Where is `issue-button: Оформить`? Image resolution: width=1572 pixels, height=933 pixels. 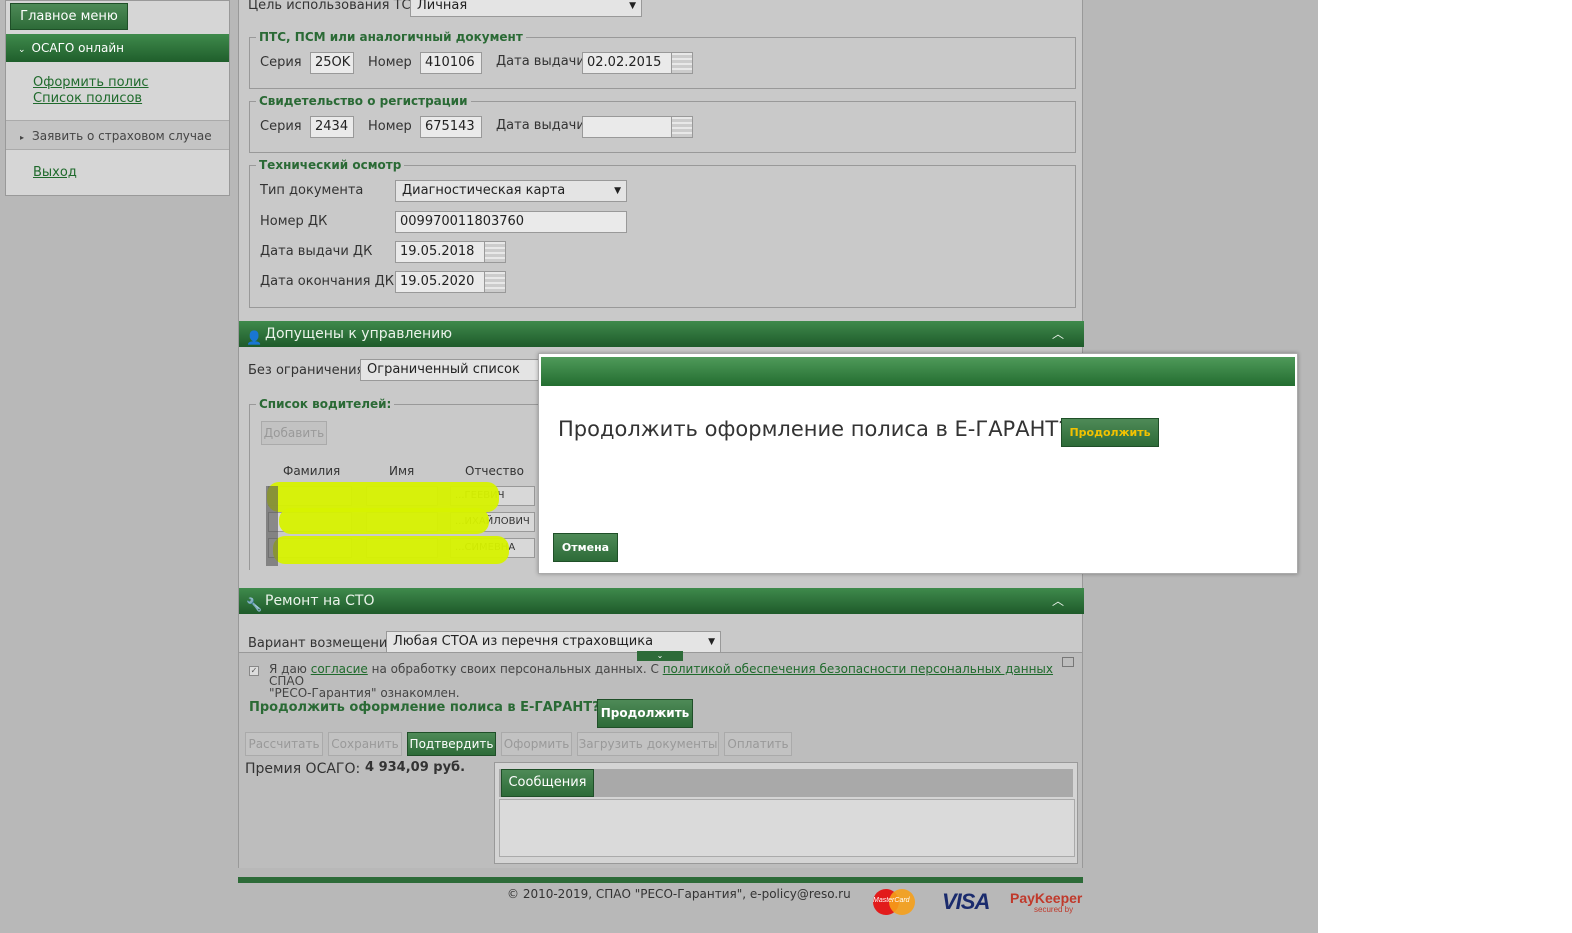
issue-button: Оформить is located at coordinates (536, 744).